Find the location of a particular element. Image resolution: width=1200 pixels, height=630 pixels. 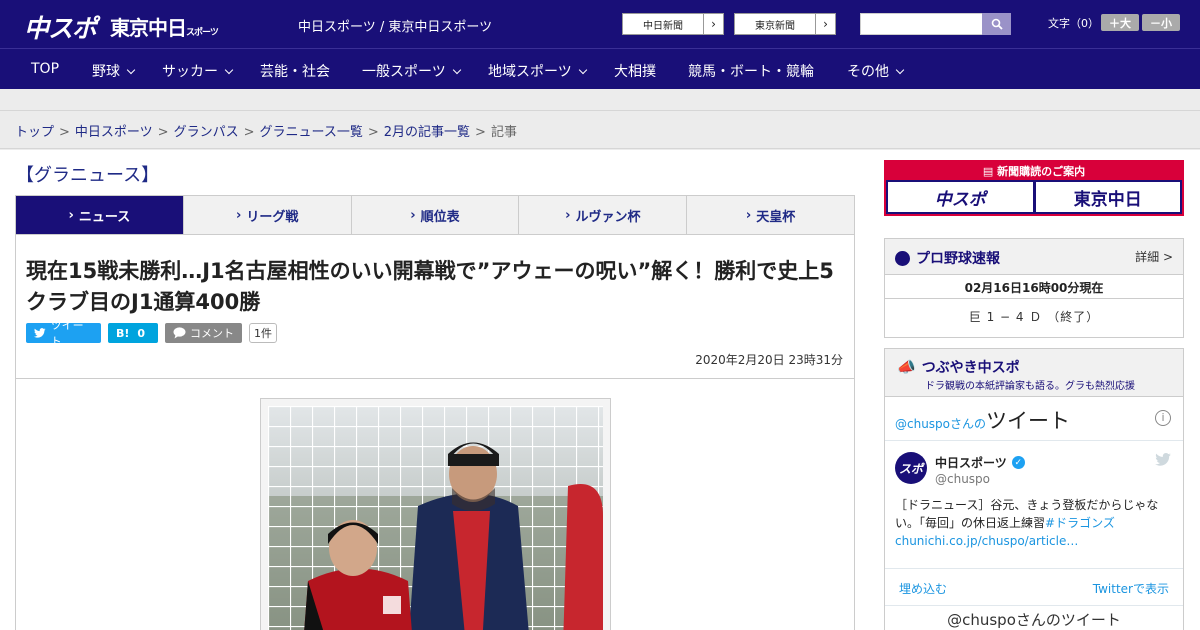

search-input is located at coordinates (921, 24).